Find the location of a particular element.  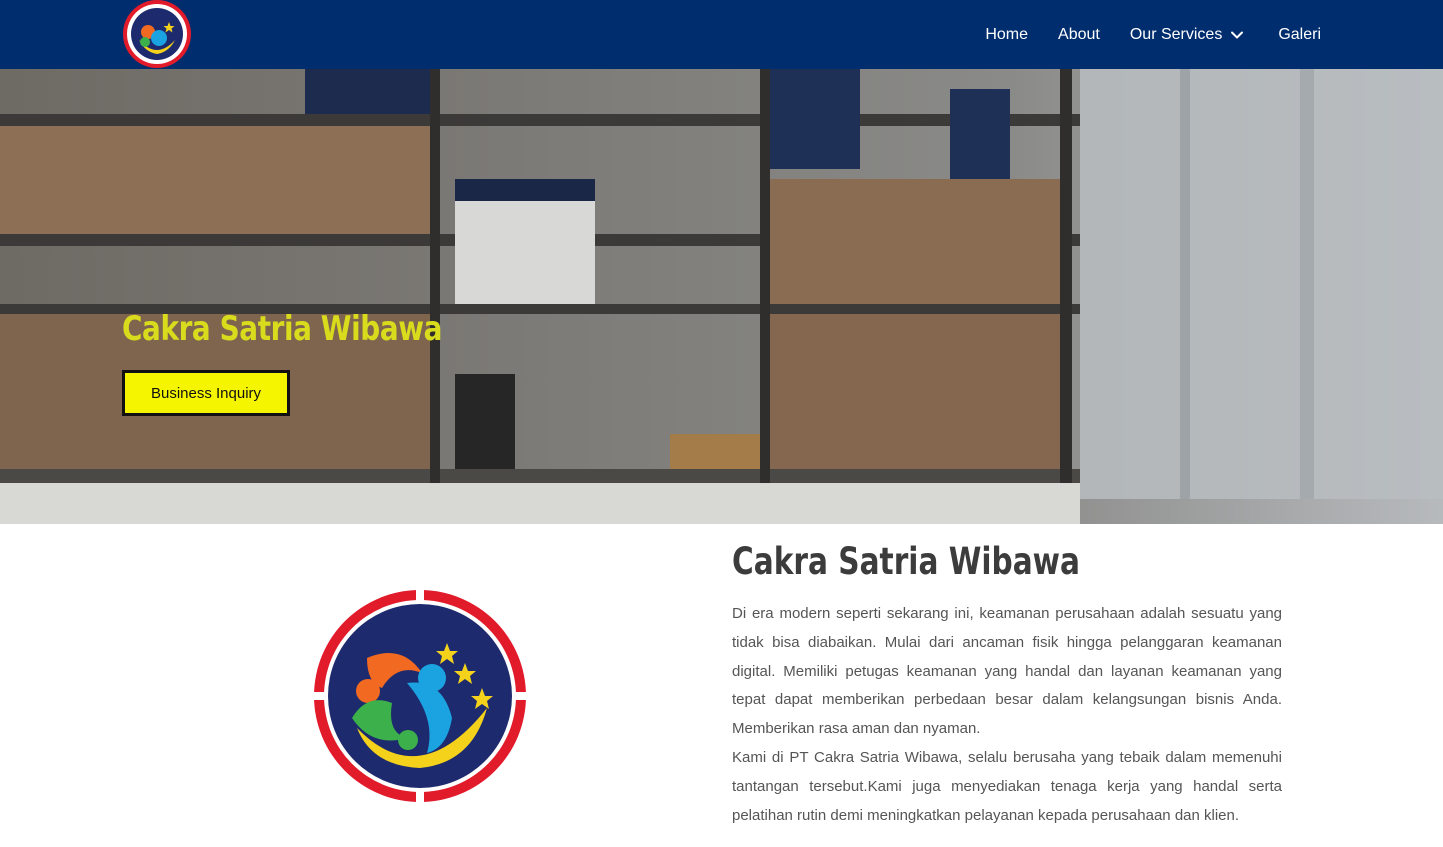

nav-our-services-label: Our Services is located at coordinates (1176, 34).